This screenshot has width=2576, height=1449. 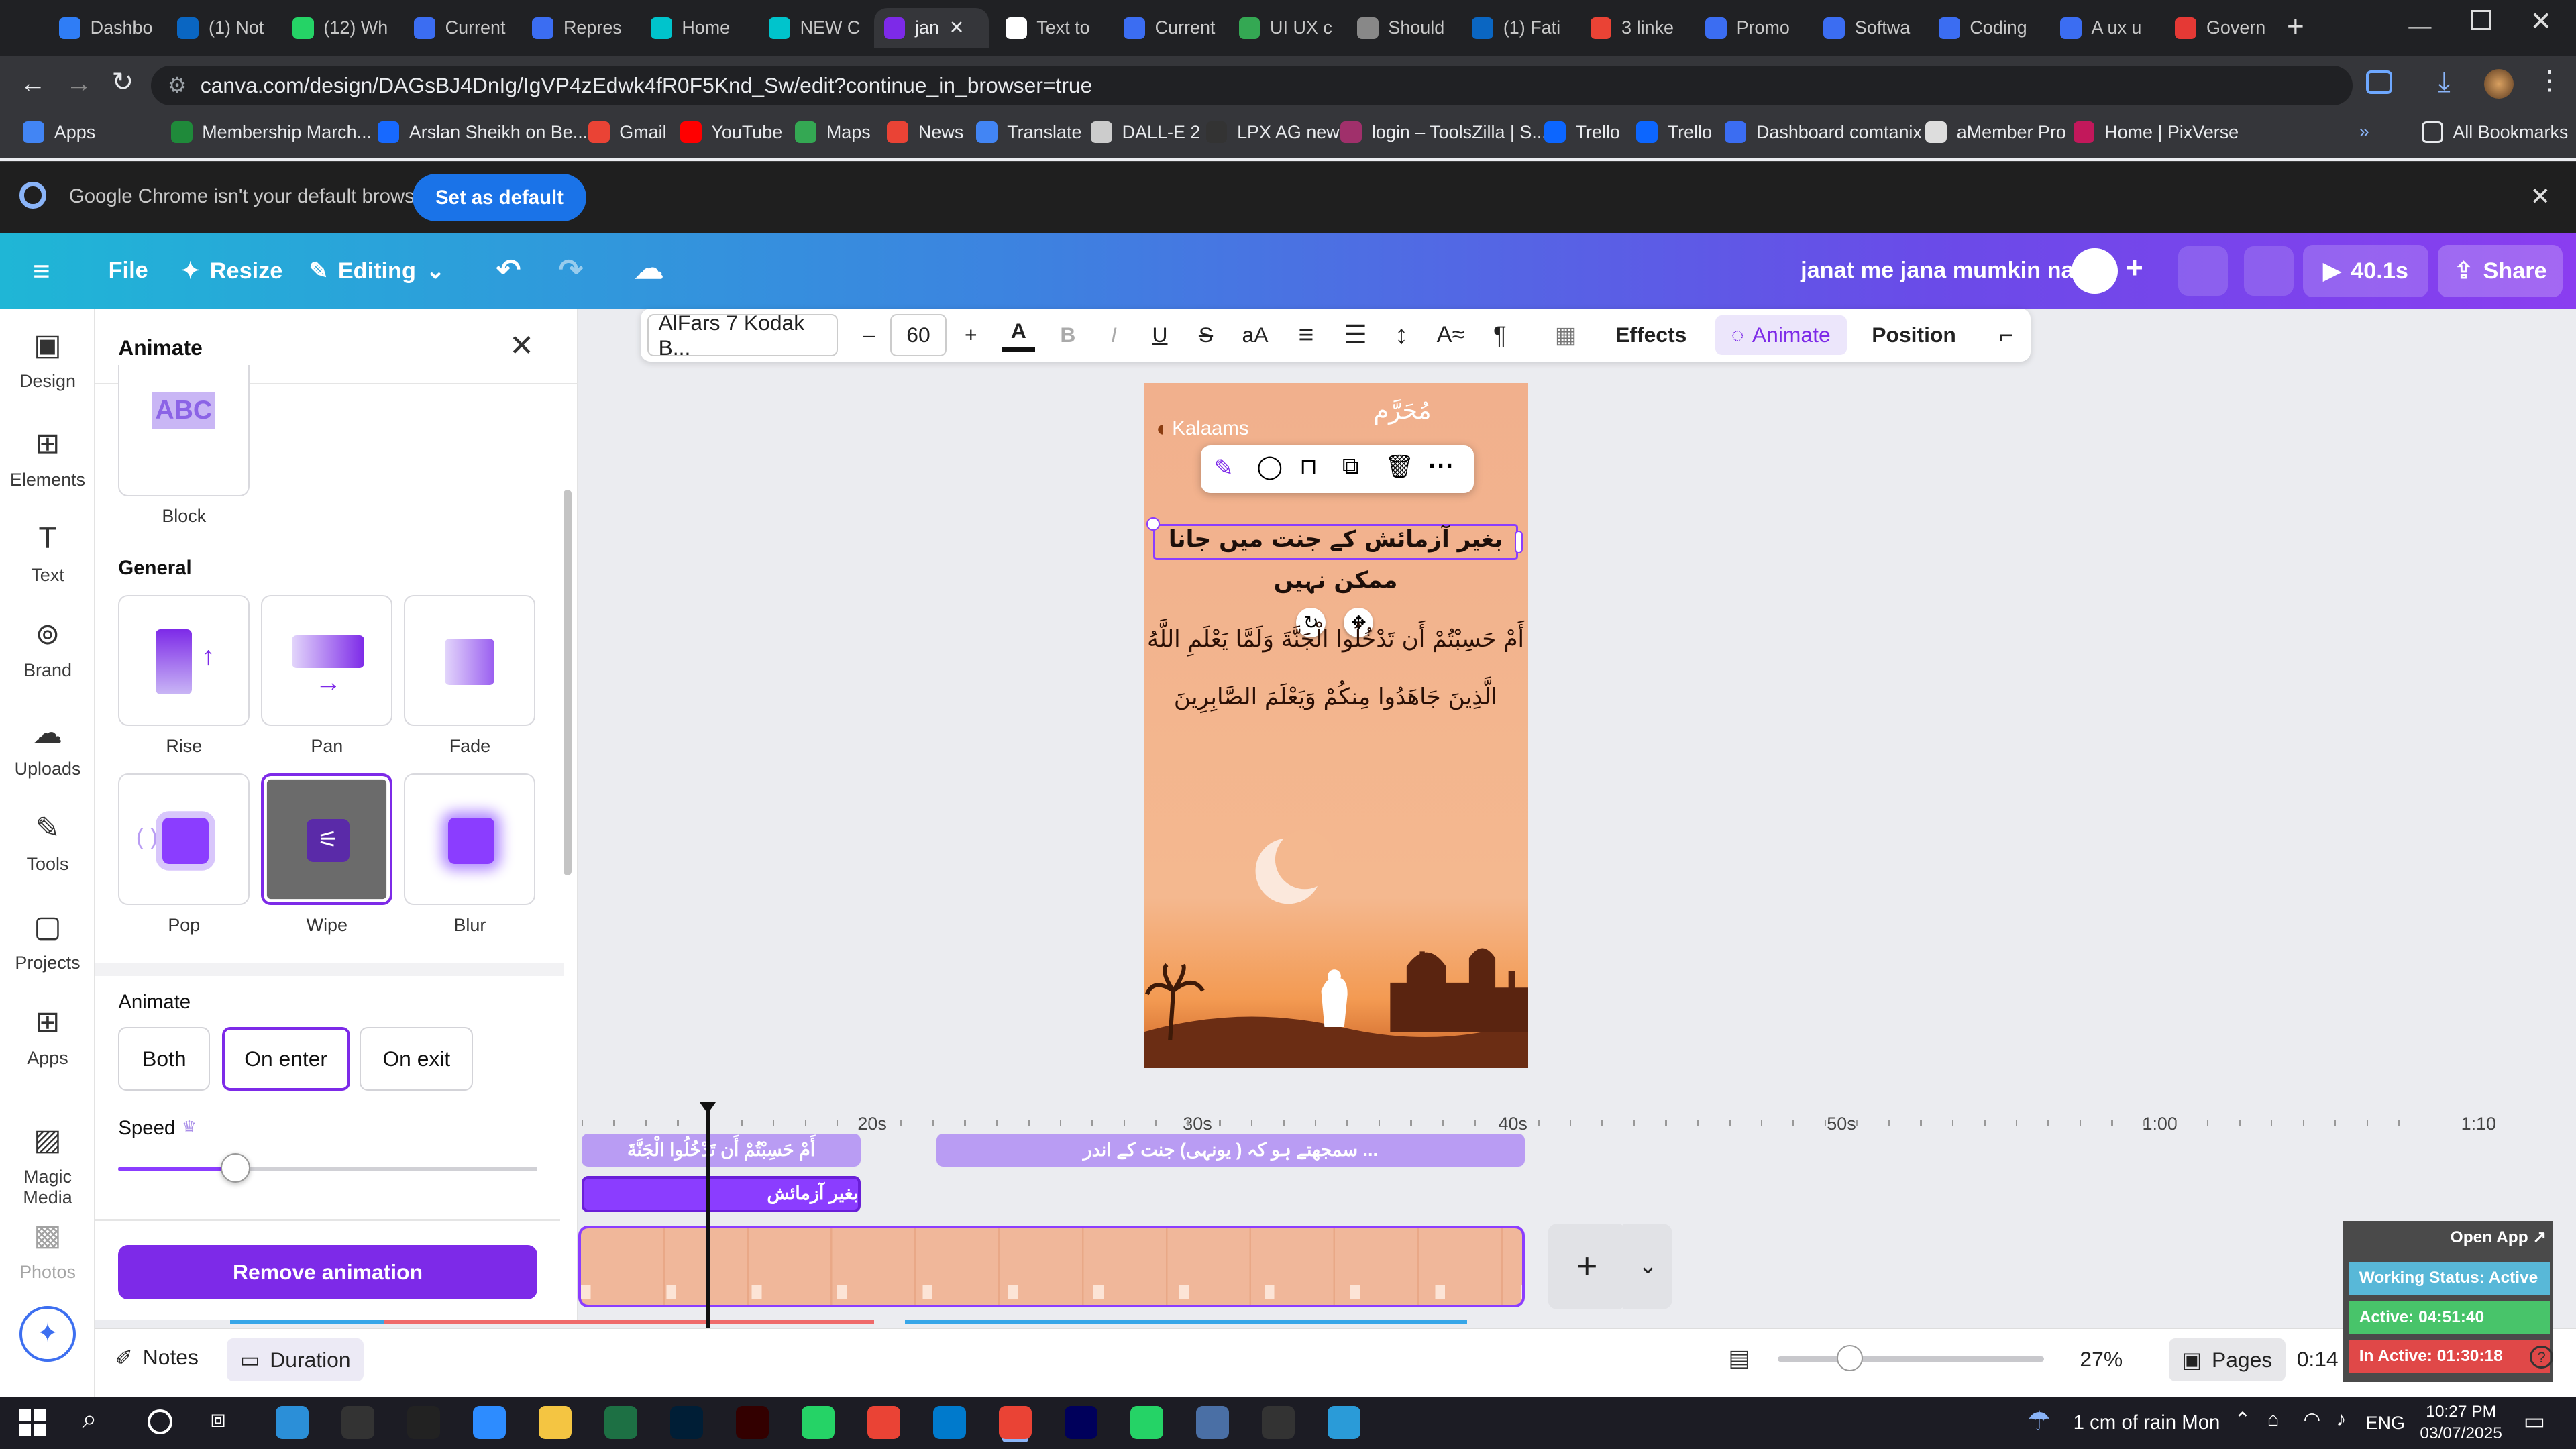 What do you see at coordinates (1278, 1423) in the screenshot?
I see `media-player-icon` at bounding box center [1278, 1423].